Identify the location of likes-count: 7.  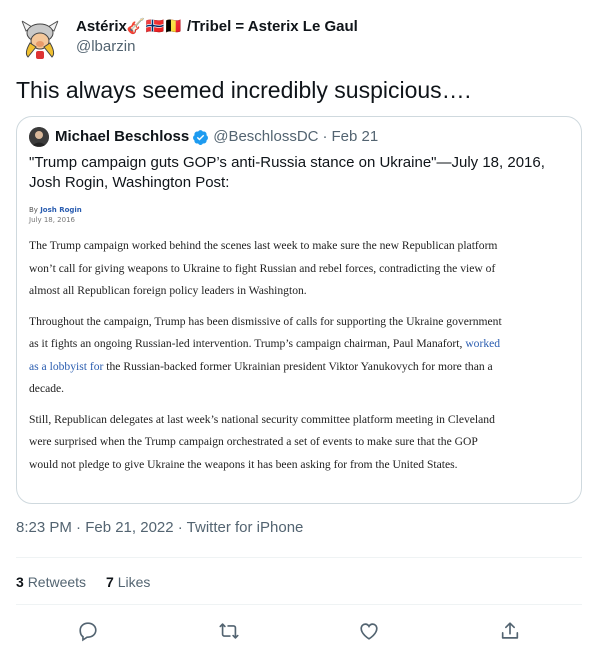
(110, 582).